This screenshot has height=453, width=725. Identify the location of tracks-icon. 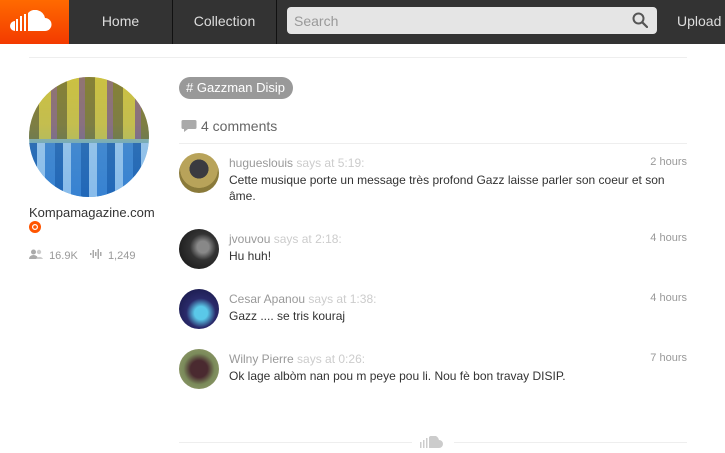
(95, 255).